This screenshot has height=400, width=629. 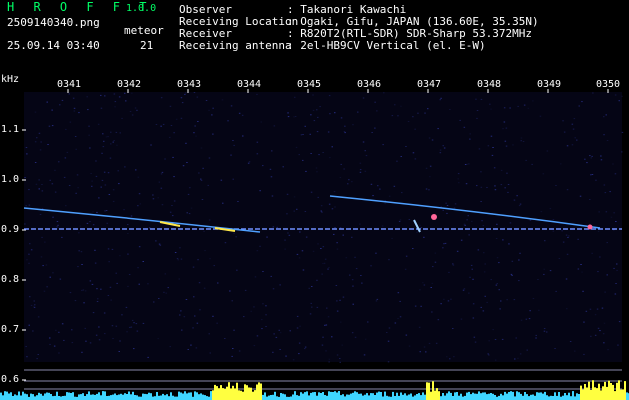 I want to click on antenna-value: : 2el-HB9CV Vertical (el. E-W), so click(x=386, y=45).